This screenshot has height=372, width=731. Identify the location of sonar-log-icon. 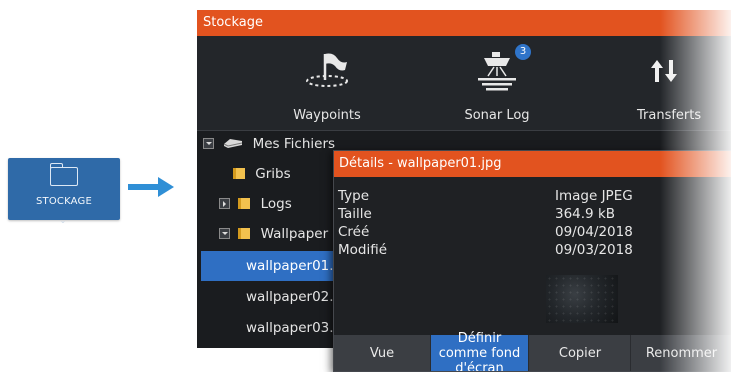
(497, 71).